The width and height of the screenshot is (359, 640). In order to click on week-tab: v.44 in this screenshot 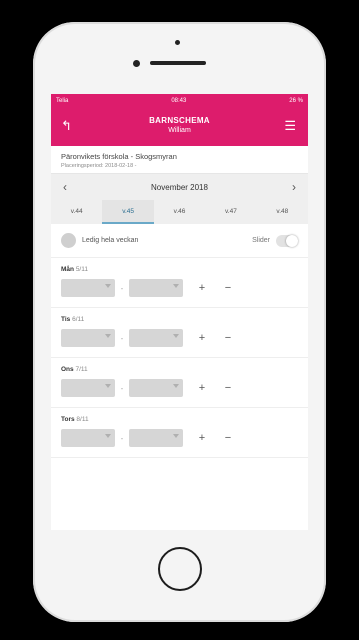, I will do `click(76, 212)`.